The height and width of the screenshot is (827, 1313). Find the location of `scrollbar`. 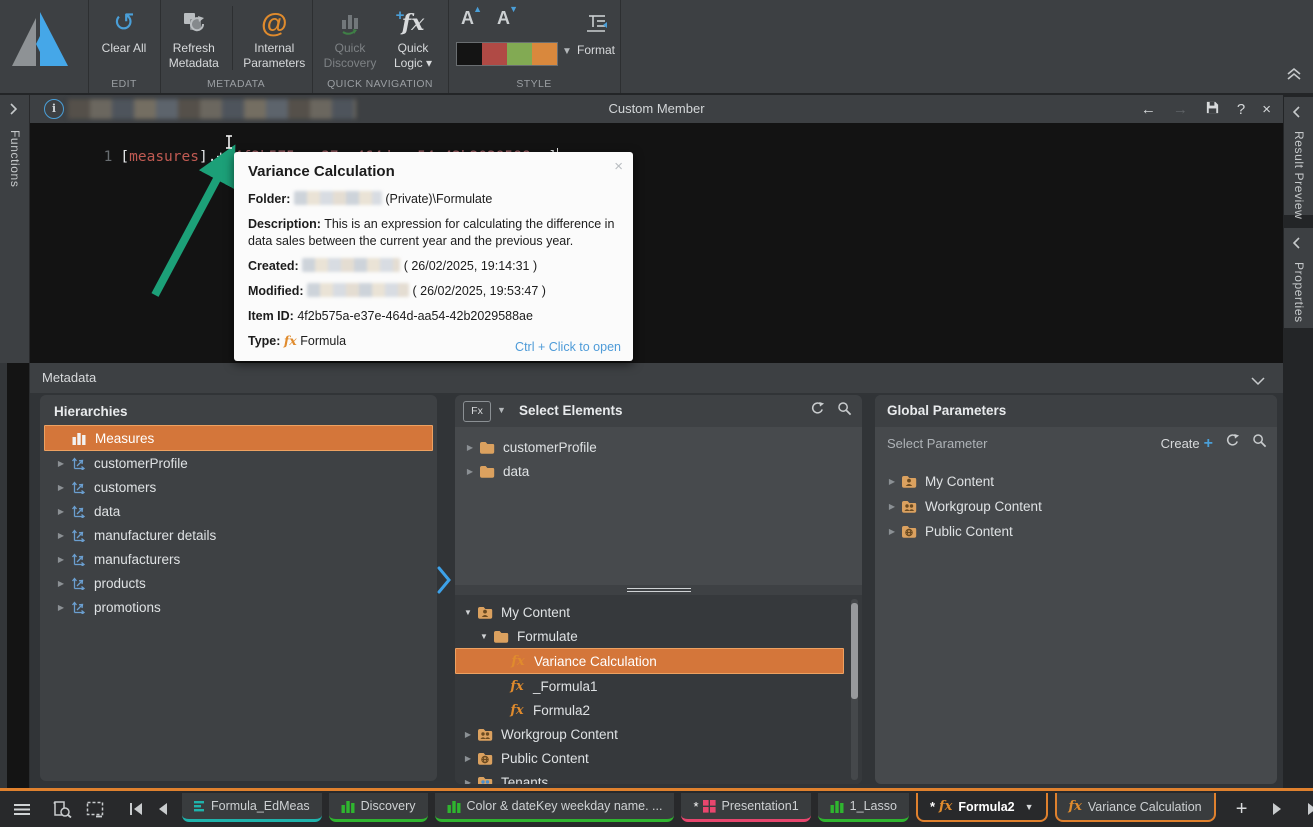

scrollbar is located at coordinates (854, 689).